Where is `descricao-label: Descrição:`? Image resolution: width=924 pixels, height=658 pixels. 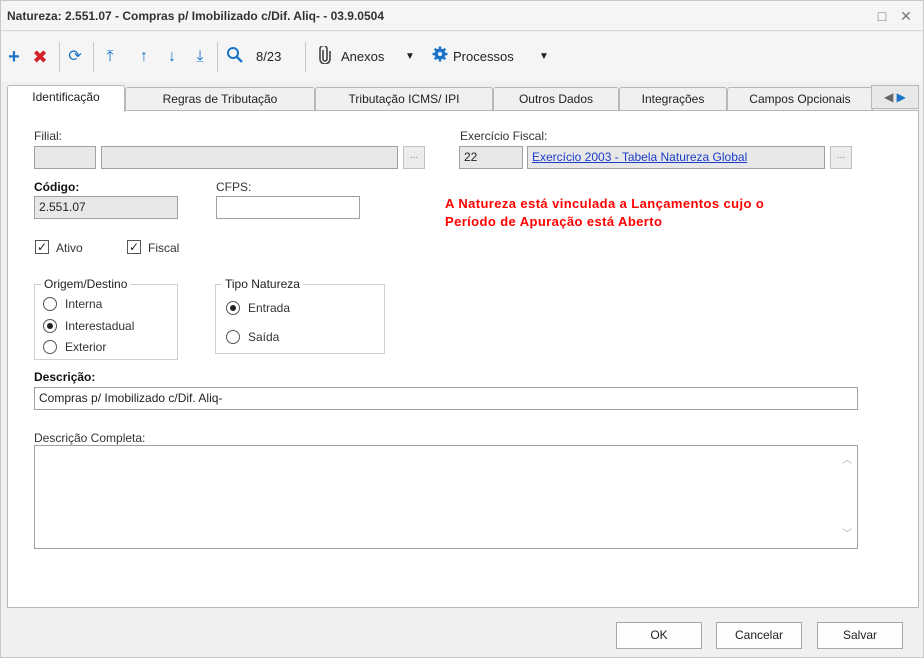 descricao-label: Descrição: is located at coordinates (65, 377).